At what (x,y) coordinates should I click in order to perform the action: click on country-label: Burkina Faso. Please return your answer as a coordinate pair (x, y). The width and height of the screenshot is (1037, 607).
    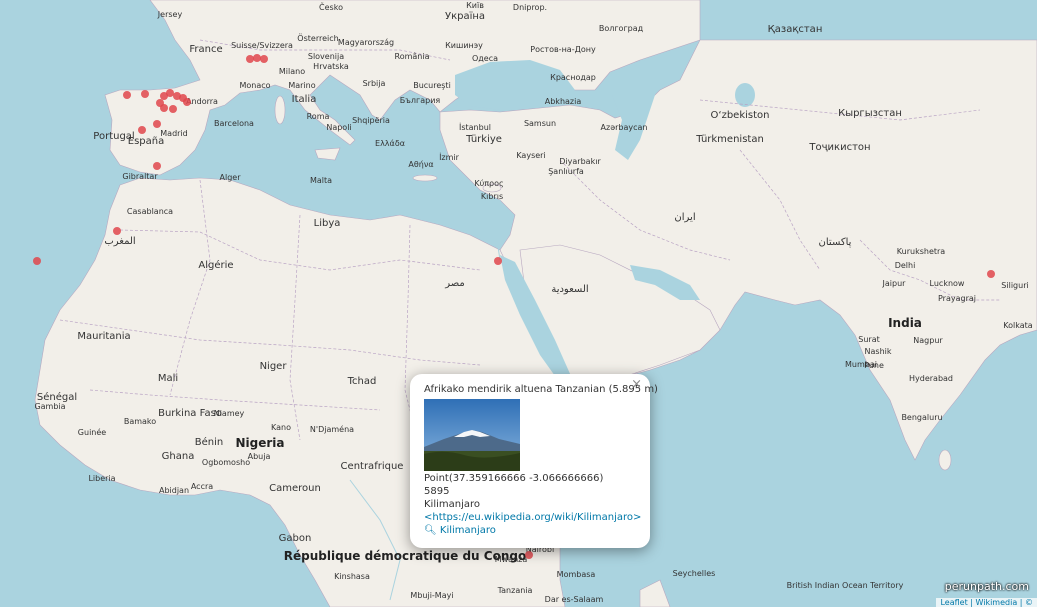
    Looking at the image, I should click on (190, 413).